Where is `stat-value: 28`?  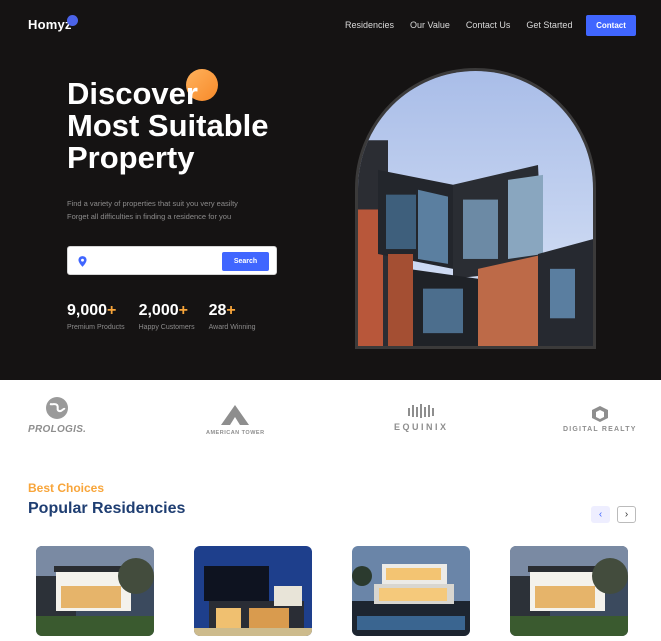
stat-value: 28 is located at coordinates (217, 310).